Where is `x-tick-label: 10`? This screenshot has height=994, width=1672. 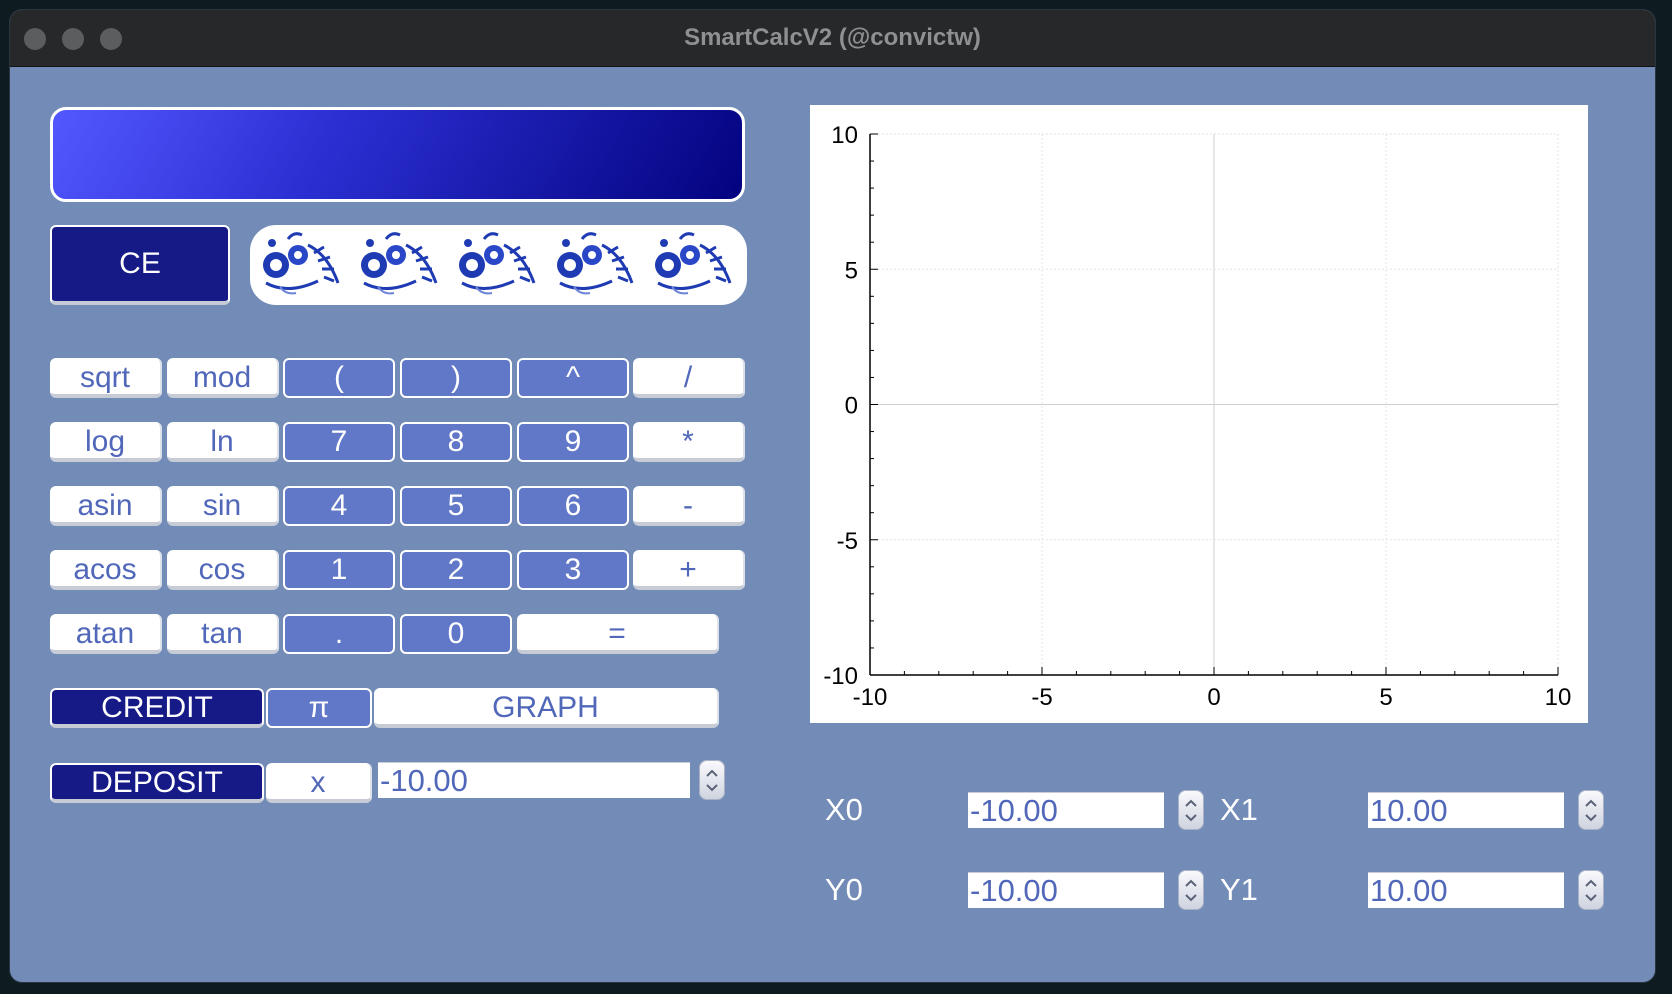 x-tick-label: 10 is located at coordinates (1558, 697).